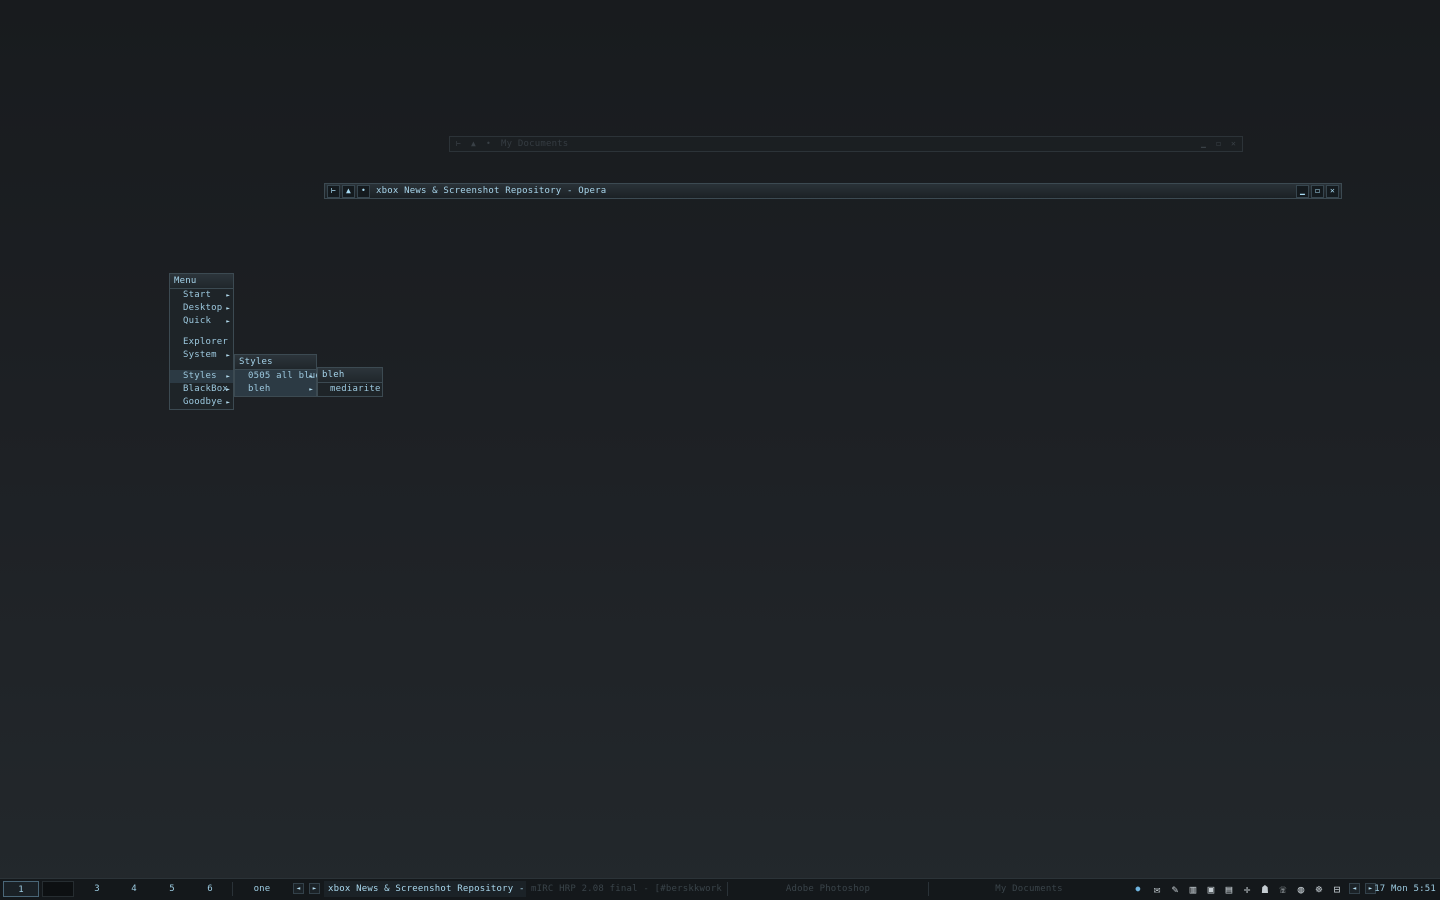 This screenshot has height=900, width=1440. I want to click on styles-submenu: Styles 0505 all blue ► bleh ►, so click(277, 375).